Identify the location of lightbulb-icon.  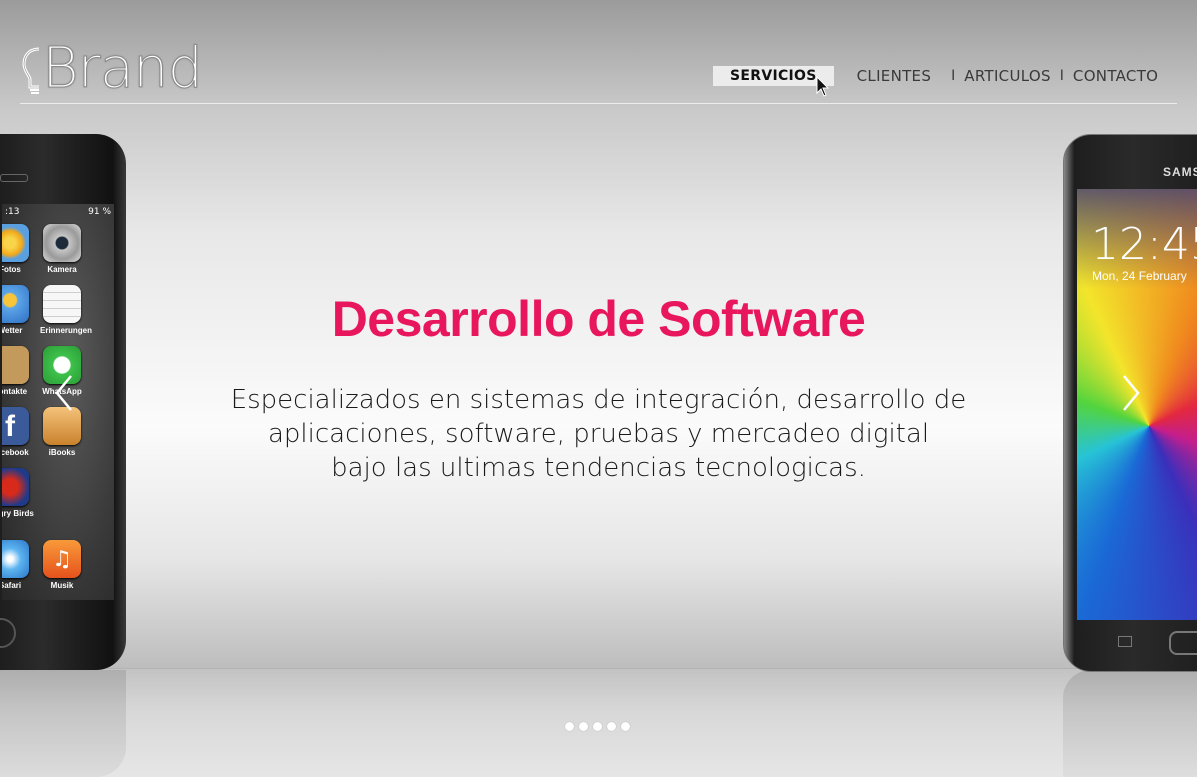
(31, 70).